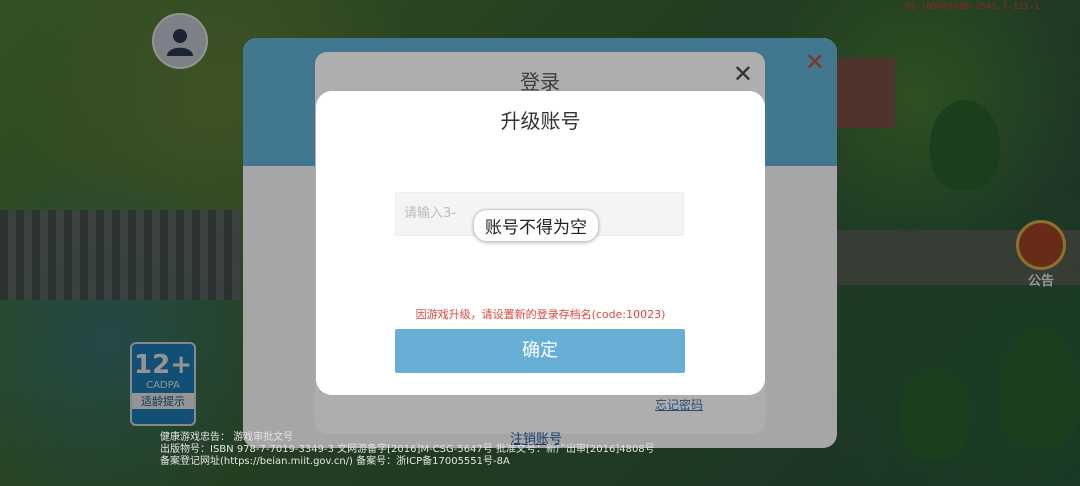 This screenshot has width=1080, height=486. Describe the element at coordinates (540, 121) in the screenshot. I see `dialog-title: 升级账号` at that location.